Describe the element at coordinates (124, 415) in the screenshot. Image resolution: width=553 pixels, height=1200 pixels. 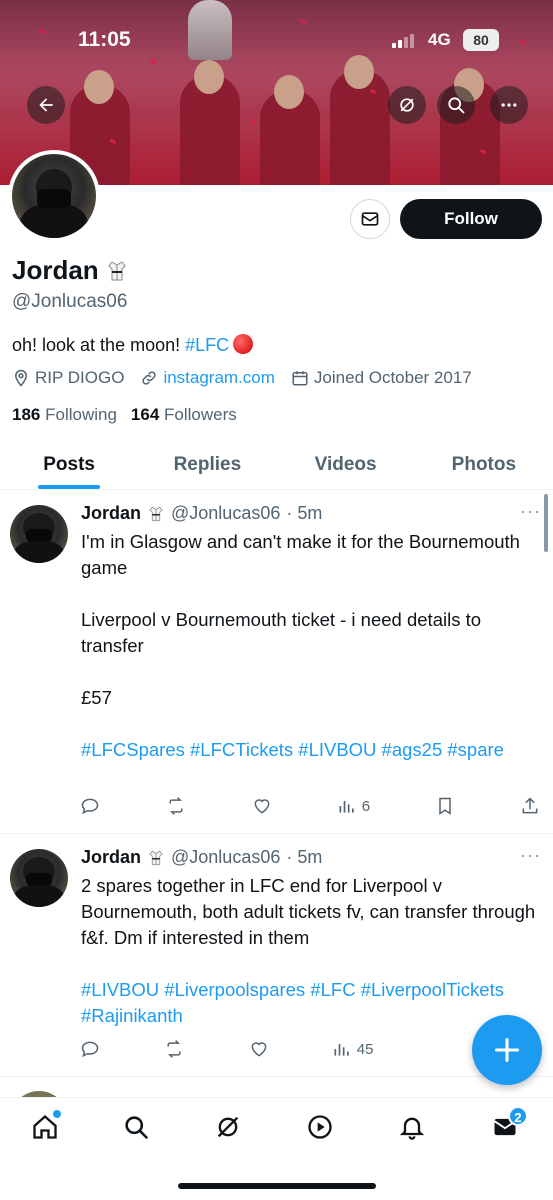
I see `follow-counts: 186 Following 164 Followers` at that location.